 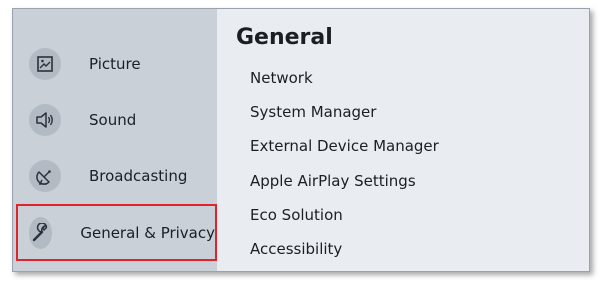 What do you see at coordinates (313, 112) in the screenshot?
I see `menu-item-system-manager: System Manager` at bounding box center [313, 112].